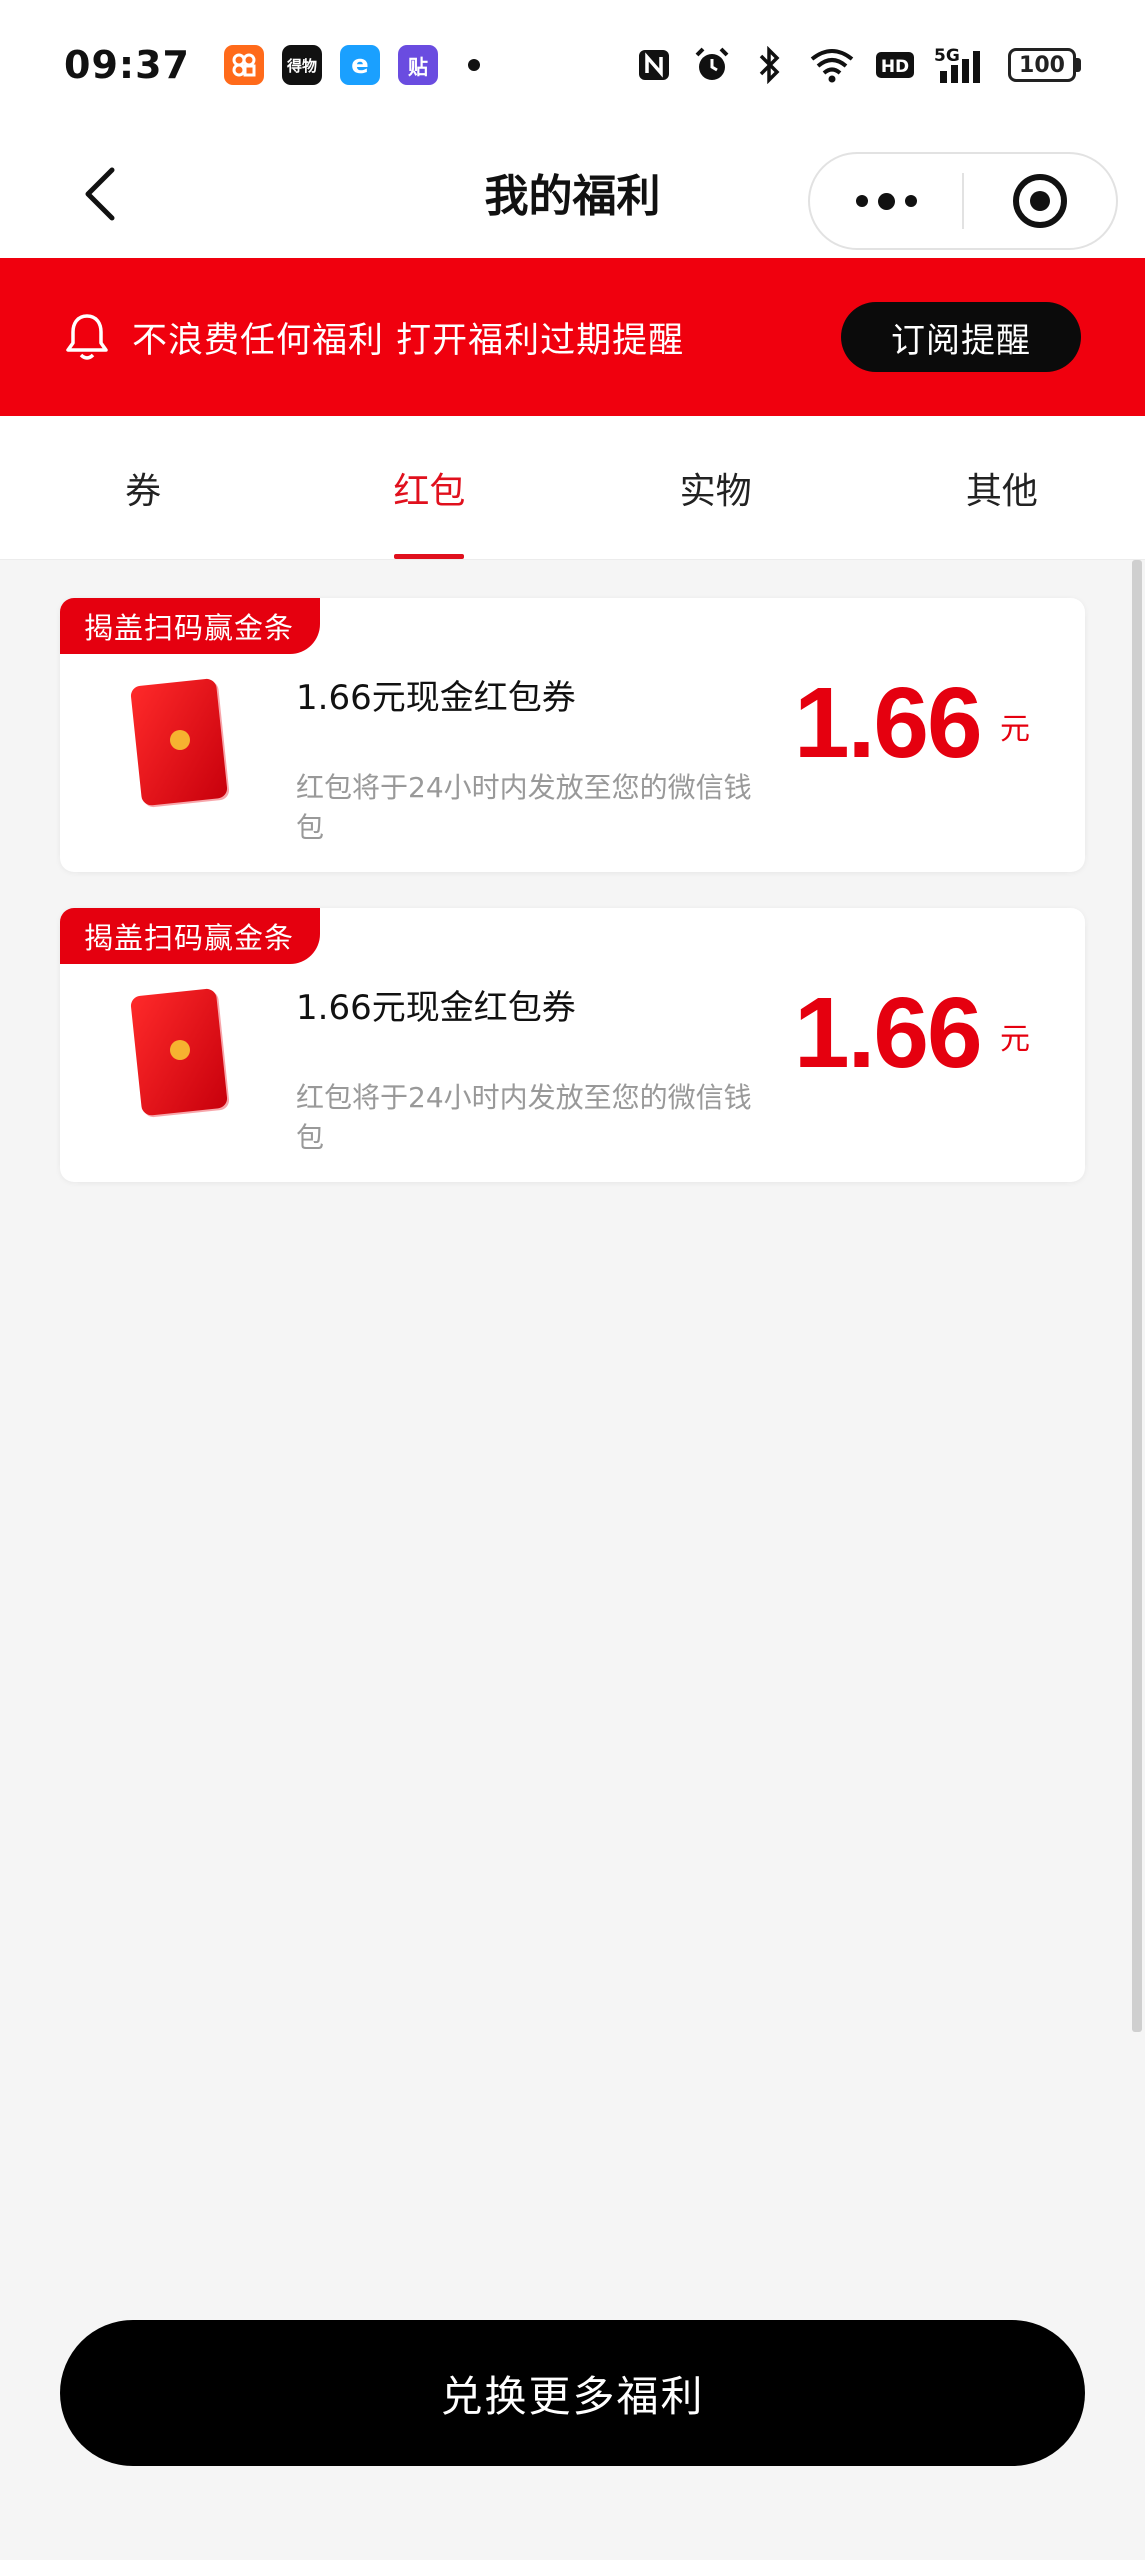 This screenshot has width=1145, height=2560. Describe the element at coordinates (886, 201) in the screenshot. I see `more-button` at that location.